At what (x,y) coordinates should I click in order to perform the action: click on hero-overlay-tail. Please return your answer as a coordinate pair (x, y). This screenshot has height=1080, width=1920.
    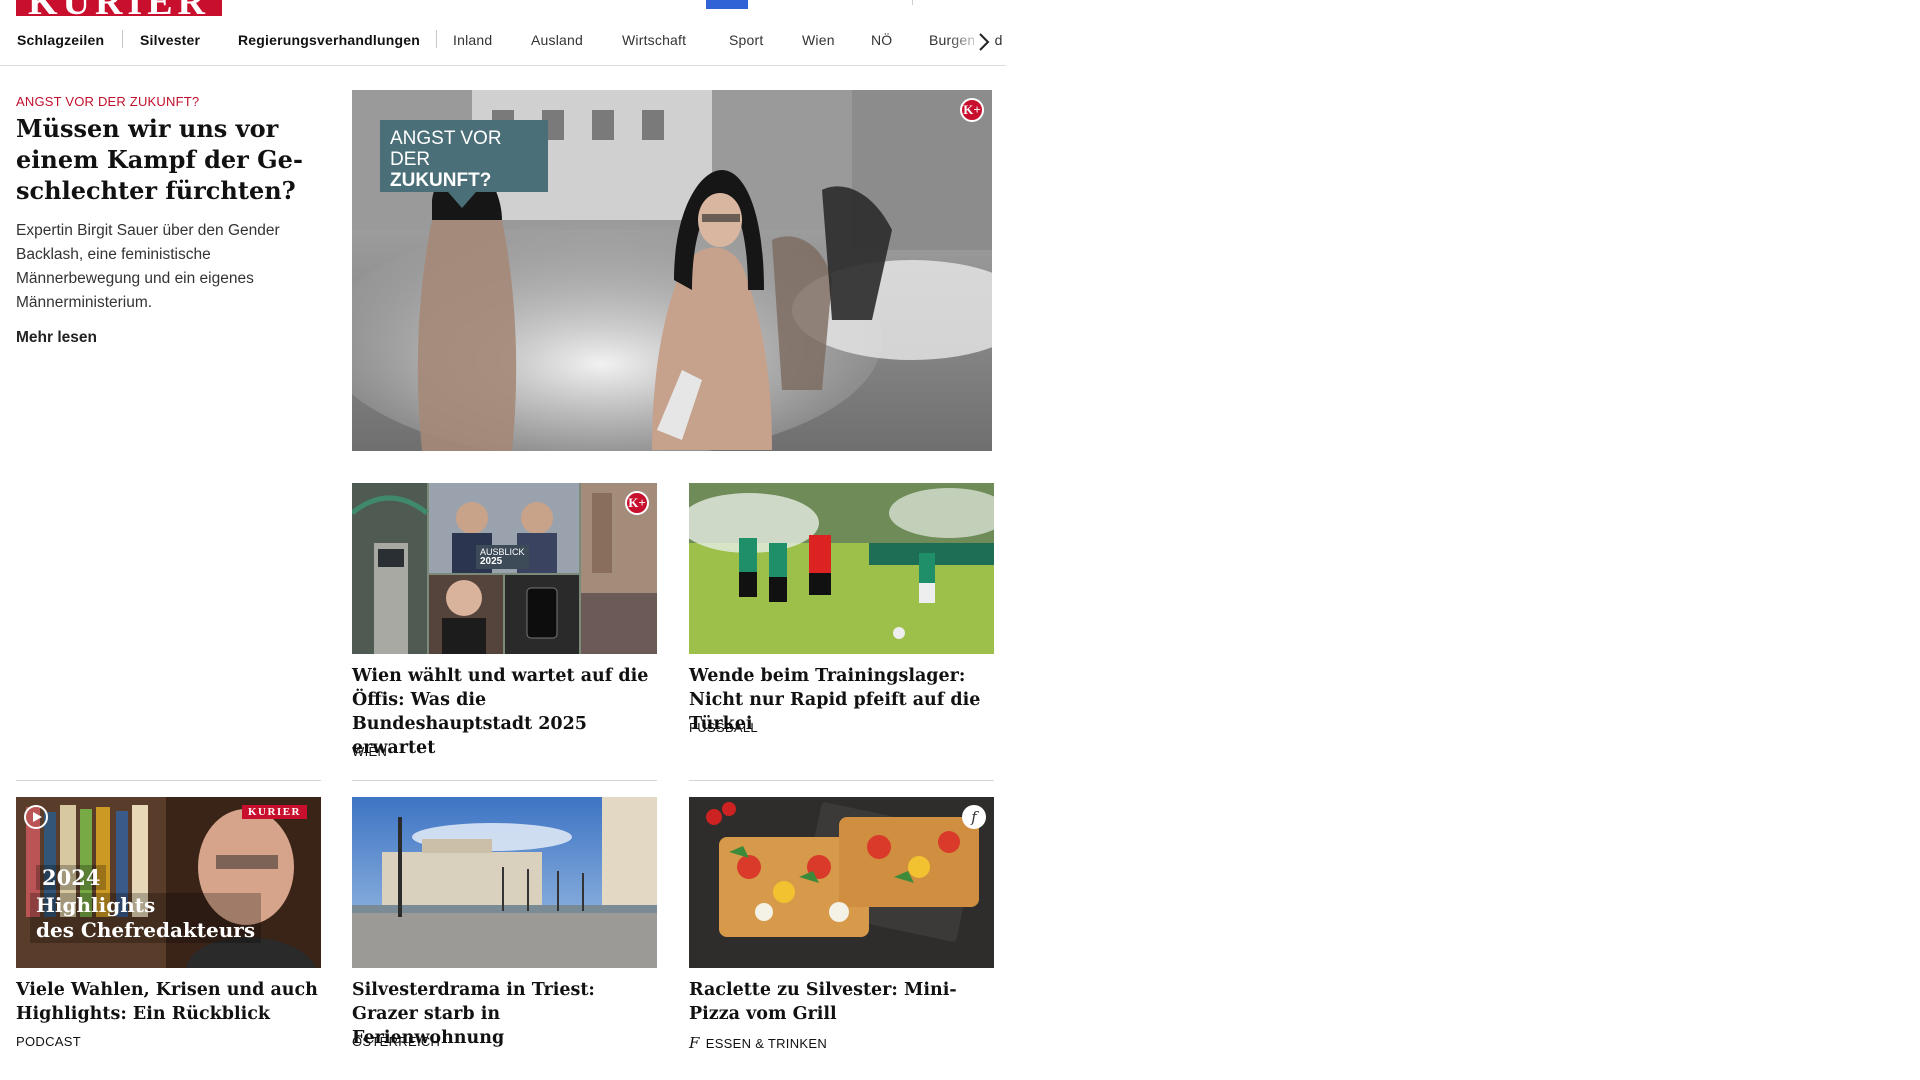
    Looking at the image, I should click on (462, 200).